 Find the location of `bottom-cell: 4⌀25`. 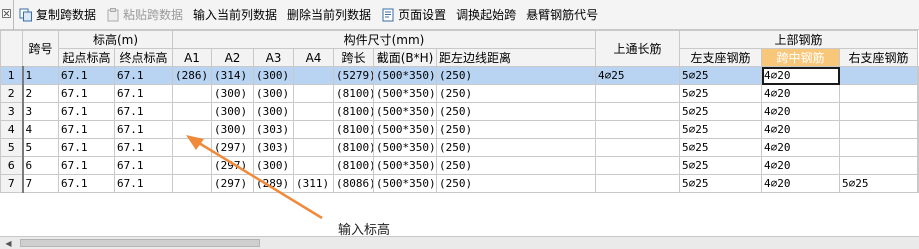

bottom-cell: 4⌀25 is located at coordinates (918, 75).